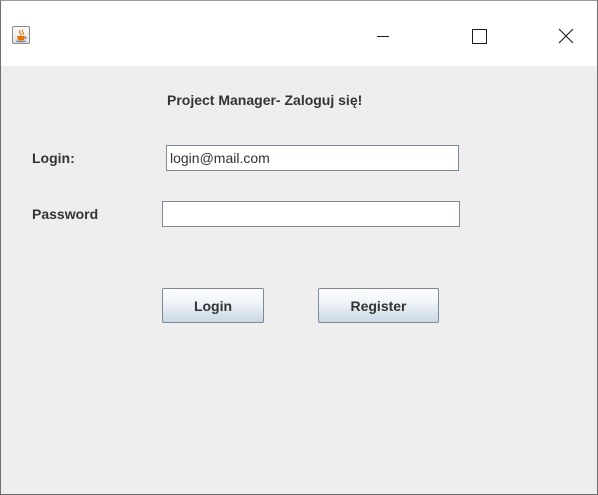 The image size is (598, 495). Describe the element at coordinates (65, 214) in the screenshot. I see `password-label: Password` at that location.